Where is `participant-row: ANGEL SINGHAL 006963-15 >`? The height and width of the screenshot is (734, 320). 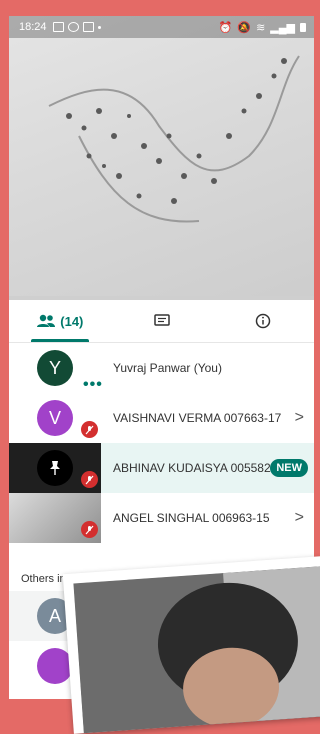 participant-row: ANGEL SINGHAL 006963-15 > is located at coordinates (161, 518).